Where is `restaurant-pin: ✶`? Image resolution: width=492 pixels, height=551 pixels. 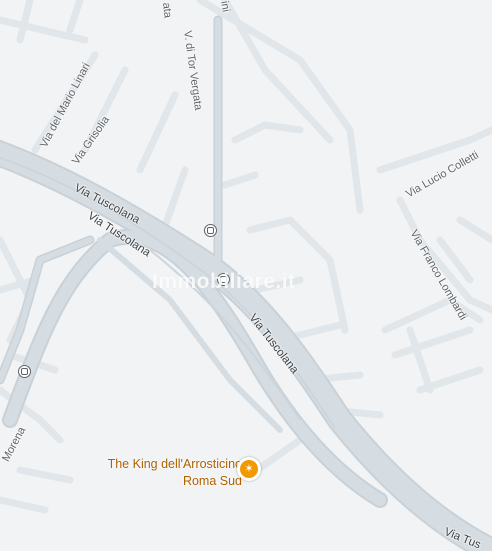
restaurant-pin: ✶ is located at coordinates (249, 469).